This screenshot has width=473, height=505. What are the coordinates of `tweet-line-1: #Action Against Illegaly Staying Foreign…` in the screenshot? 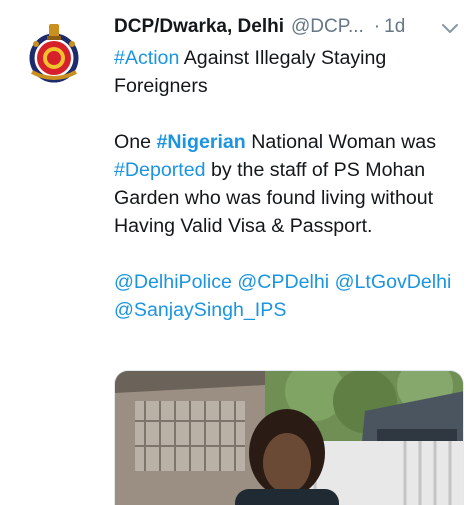 It's located at (289, 72).